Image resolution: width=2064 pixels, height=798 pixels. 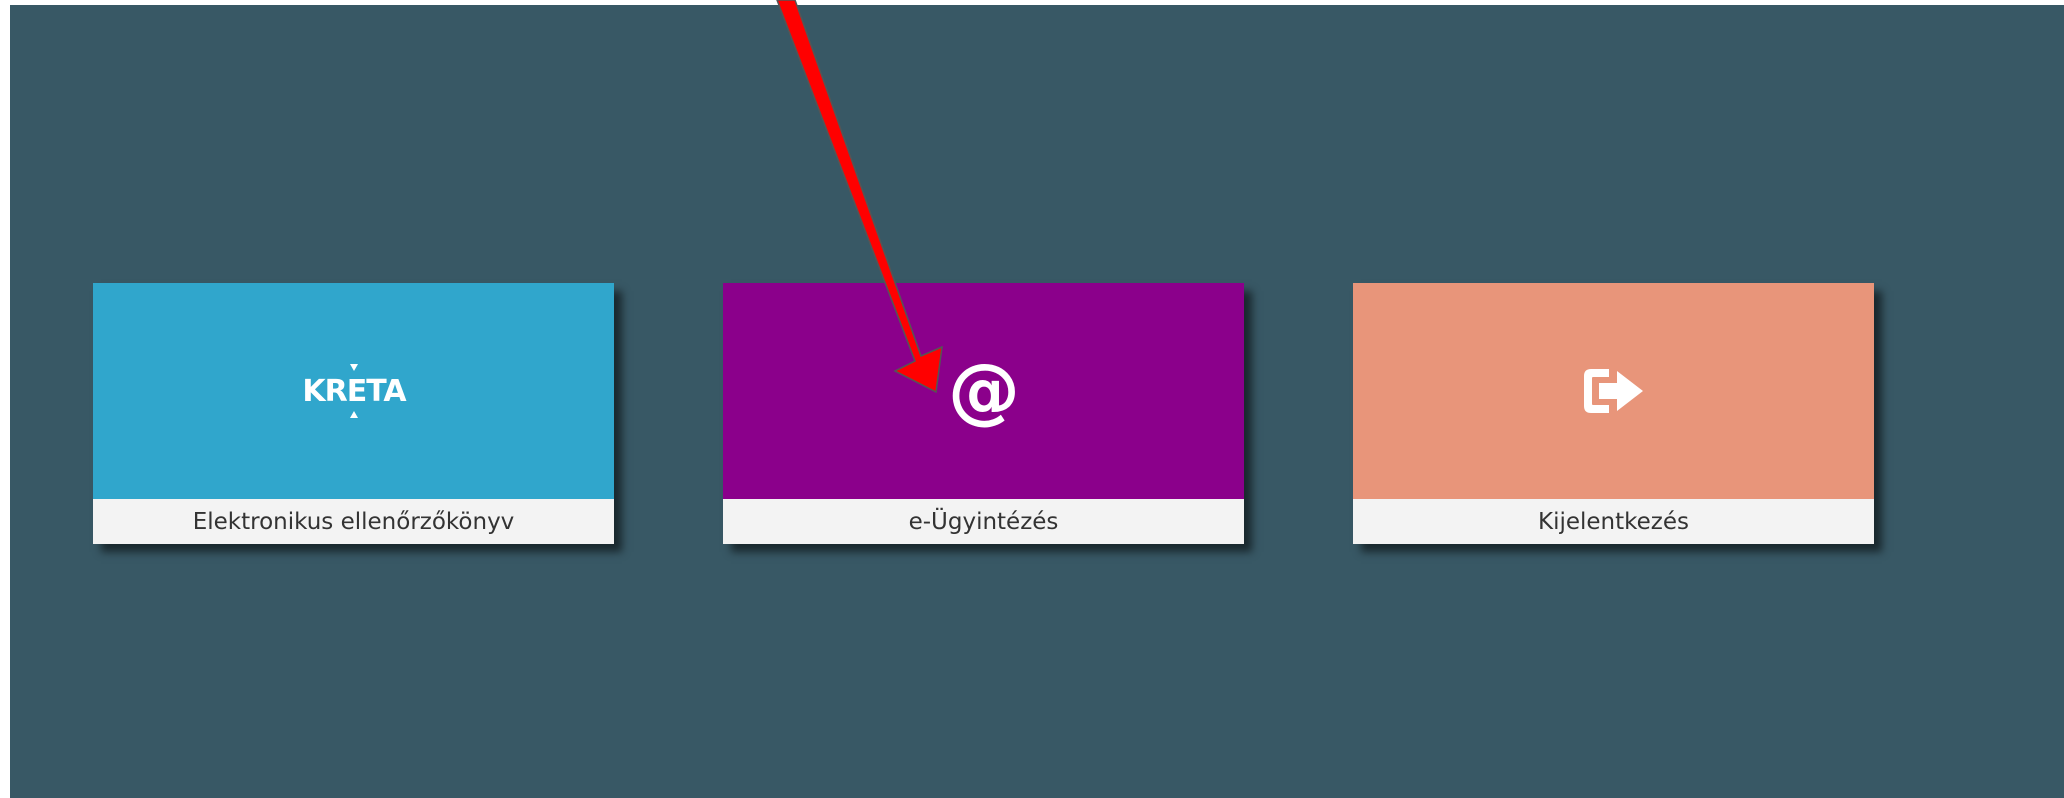 I want to click on tile-elektronikus-ellenorzokonyv: KRETA Elektronikus ellenőrzőkönyv, so click(x=353, y=413).